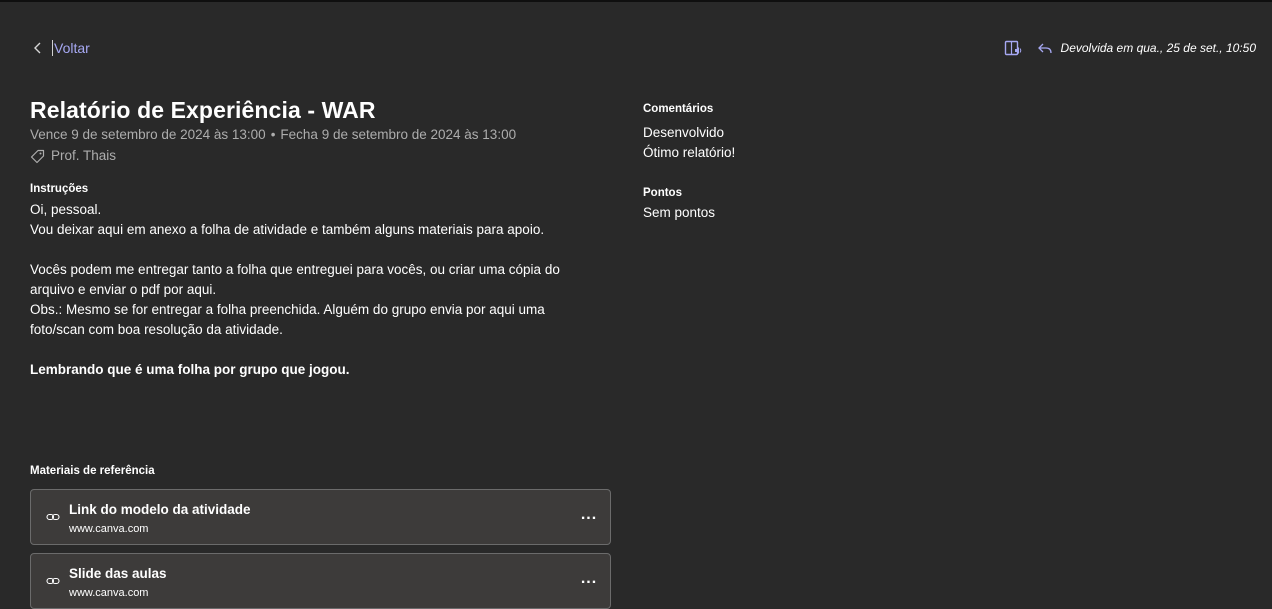 Image resolution: width=1272 pixels, height=609 pixels. What do you see at coordinates (71, 48) in the screenshot?
I see `back-label: Voltar` at bounding box center [71, 48].